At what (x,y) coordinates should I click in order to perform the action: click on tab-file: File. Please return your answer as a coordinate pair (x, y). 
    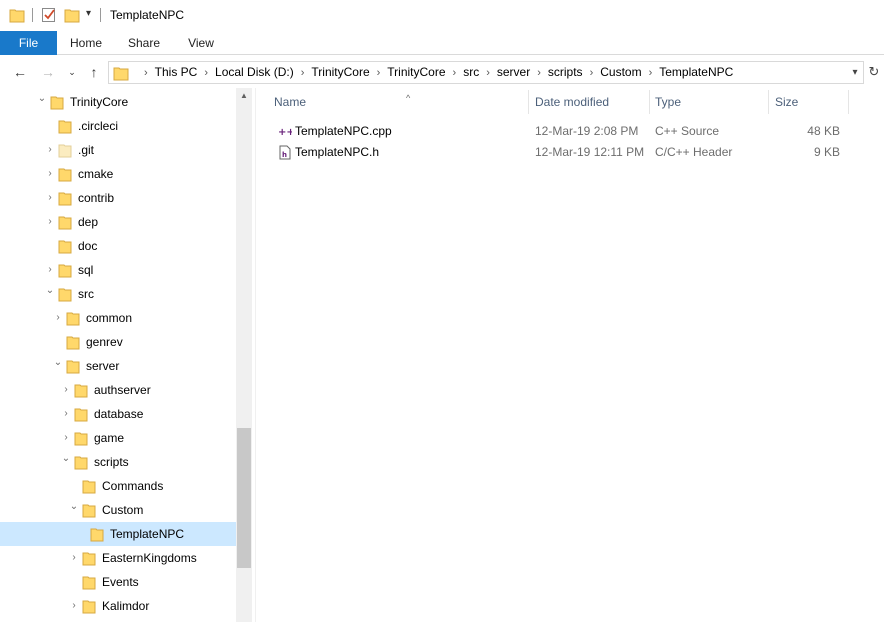
    Looking at the image, I should click on (28, 43).